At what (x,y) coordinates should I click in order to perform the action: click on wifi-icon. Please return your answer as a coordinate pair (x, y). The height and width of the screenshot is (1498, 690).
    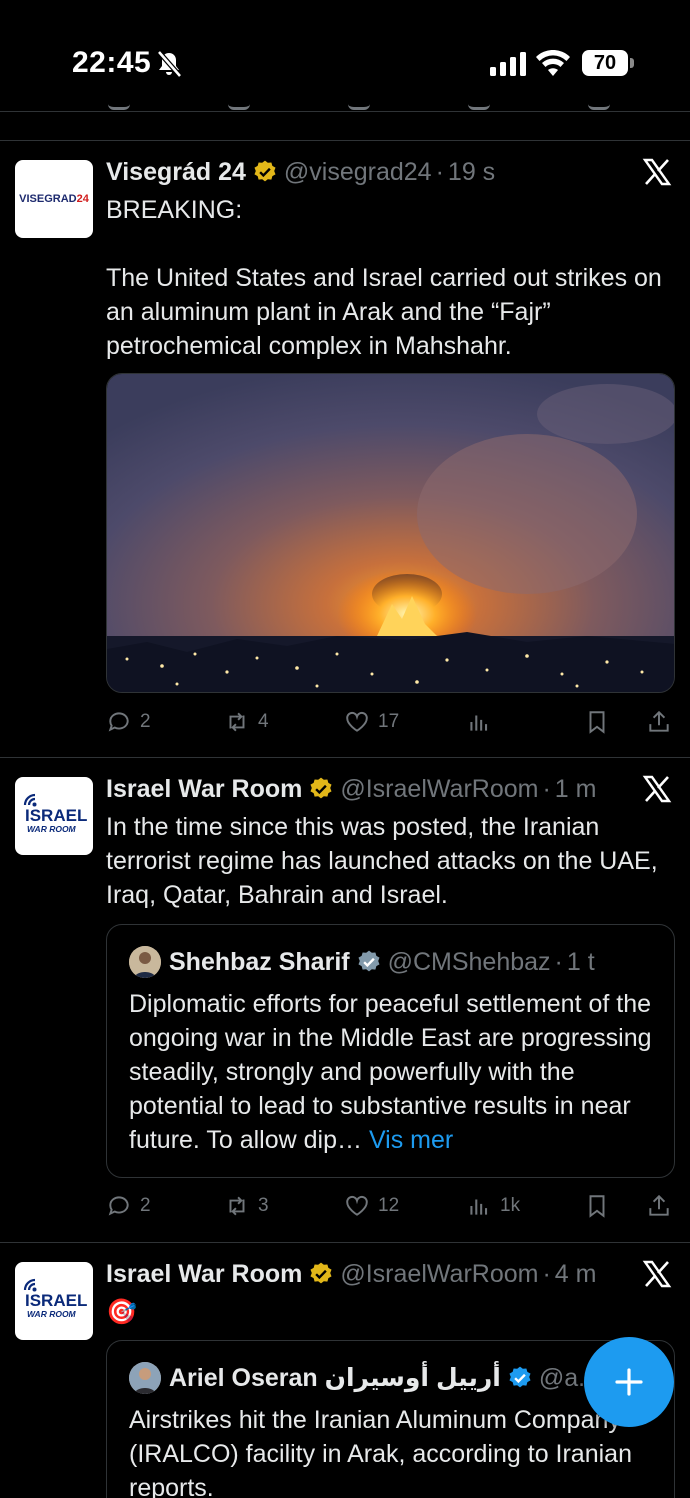
    Looking at the image, I should click on (553, 63).